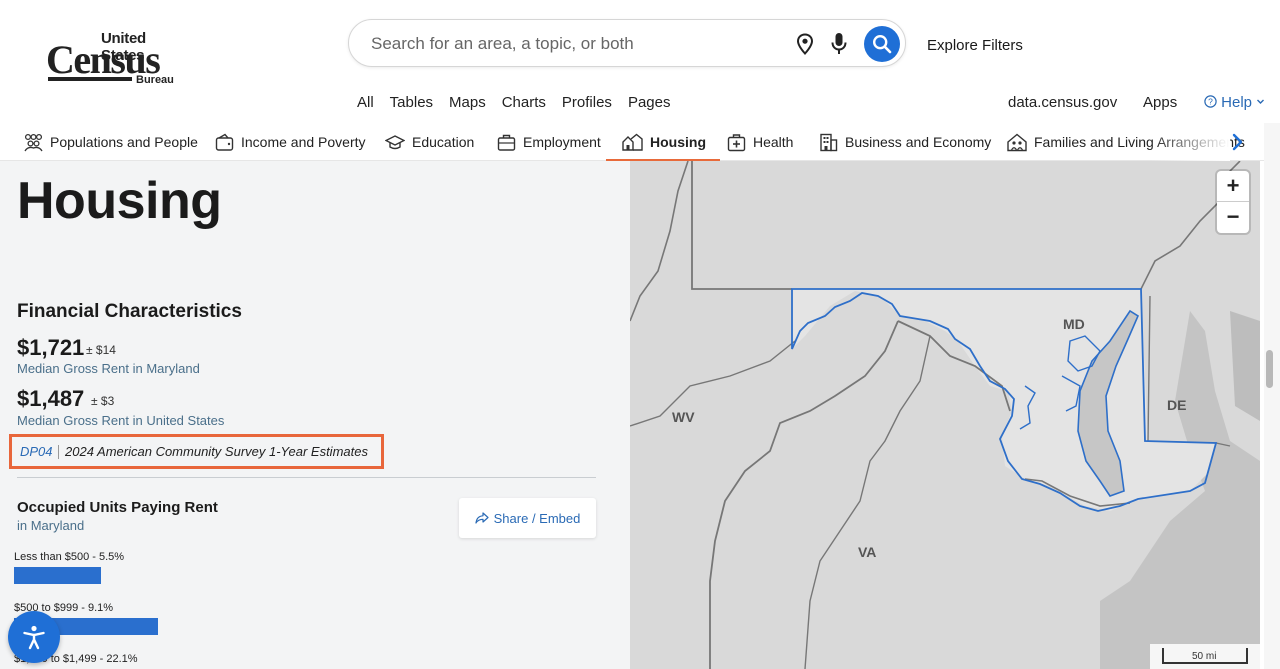 The height and width of the screenshot is (669, 1280). What do you see at coordinates (678, 142) in the screenshot?
I see `tab-label: Housing` at bounding box center [678, 142].